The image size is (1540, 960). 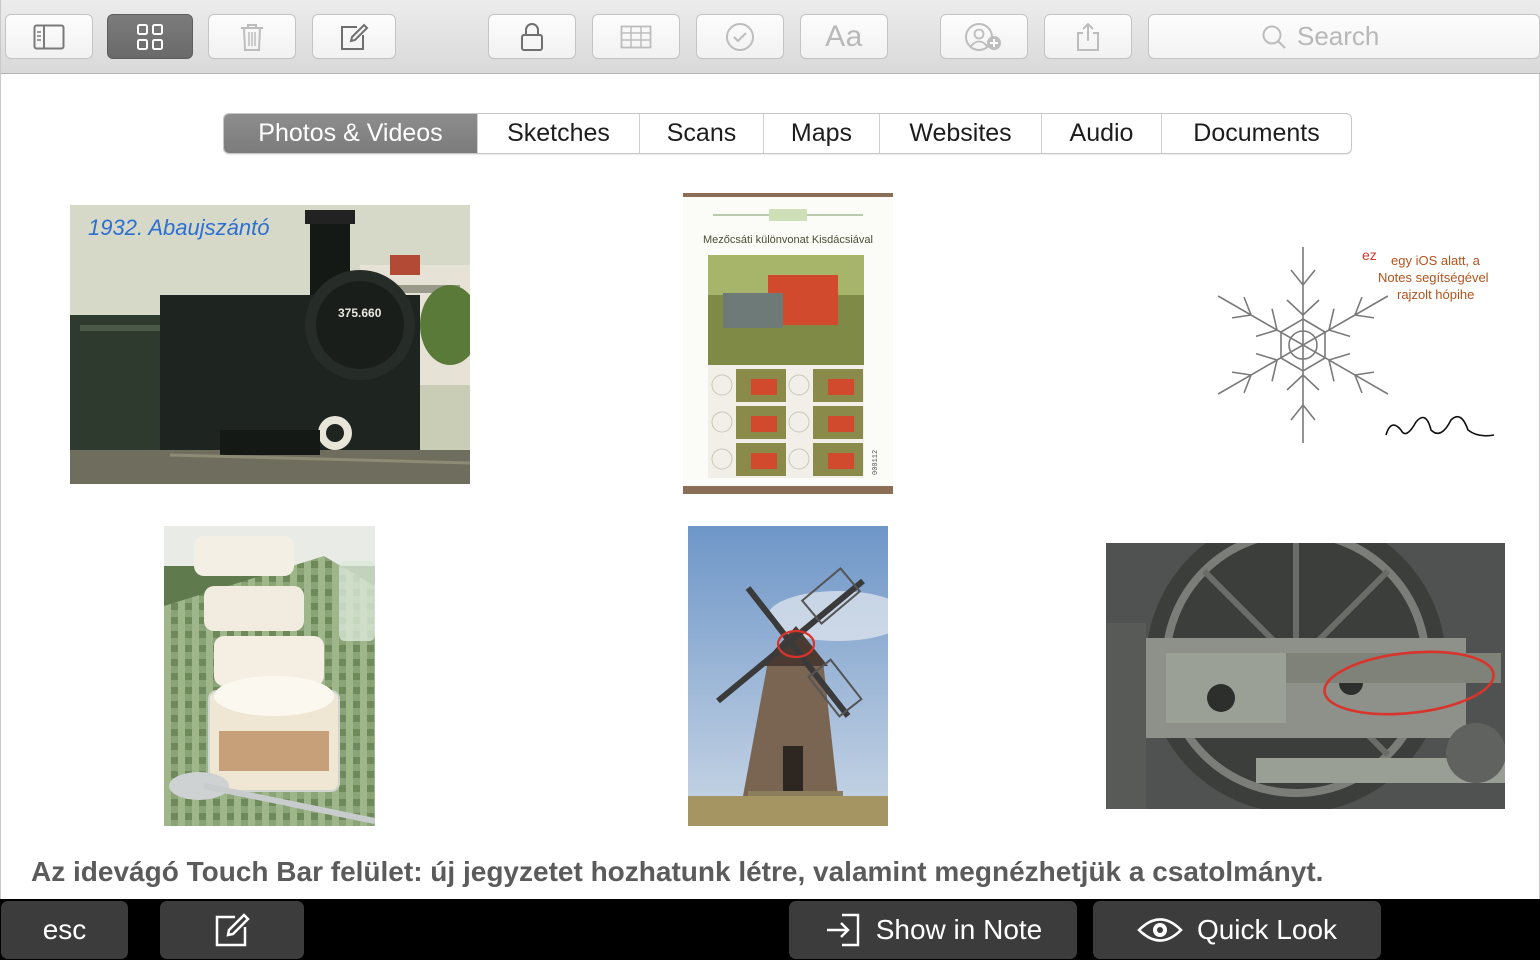 What do you see at coordinates (1101, 133) in the screenshot?
I see `tab-audio: Audio` at bounding box center [1101, 133].